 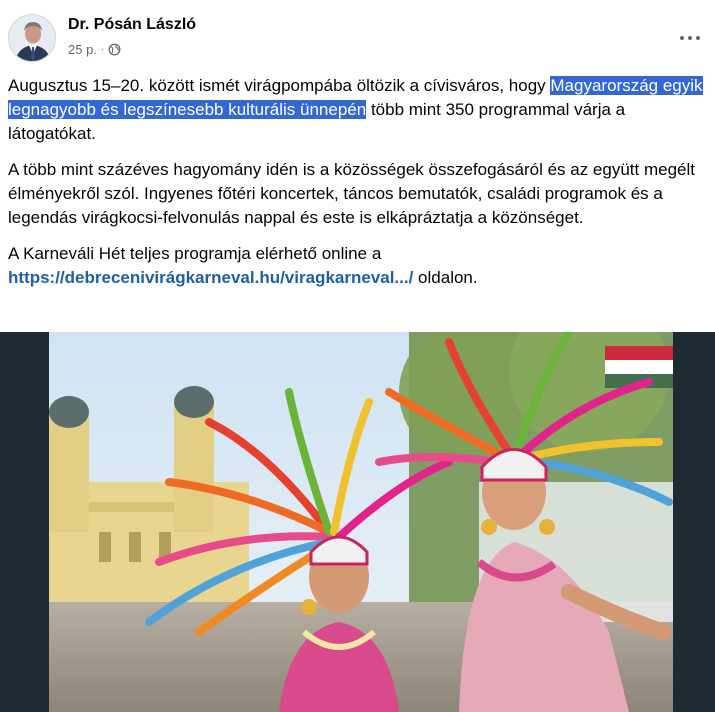 What do you see at coordinates (82, 49) in the screenshot?
I see `post-time: 25 p.` at bounding box center [82, 49].